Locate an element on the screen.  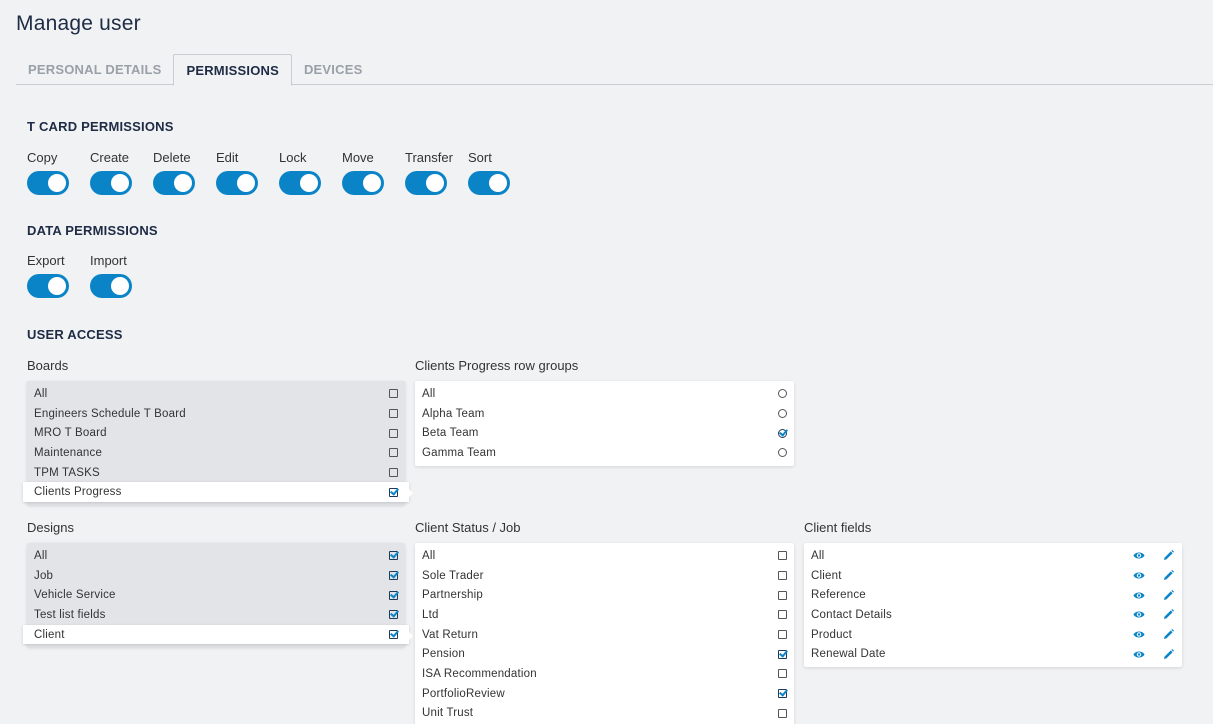
copy-toggle is located at coordinates (48, 183).